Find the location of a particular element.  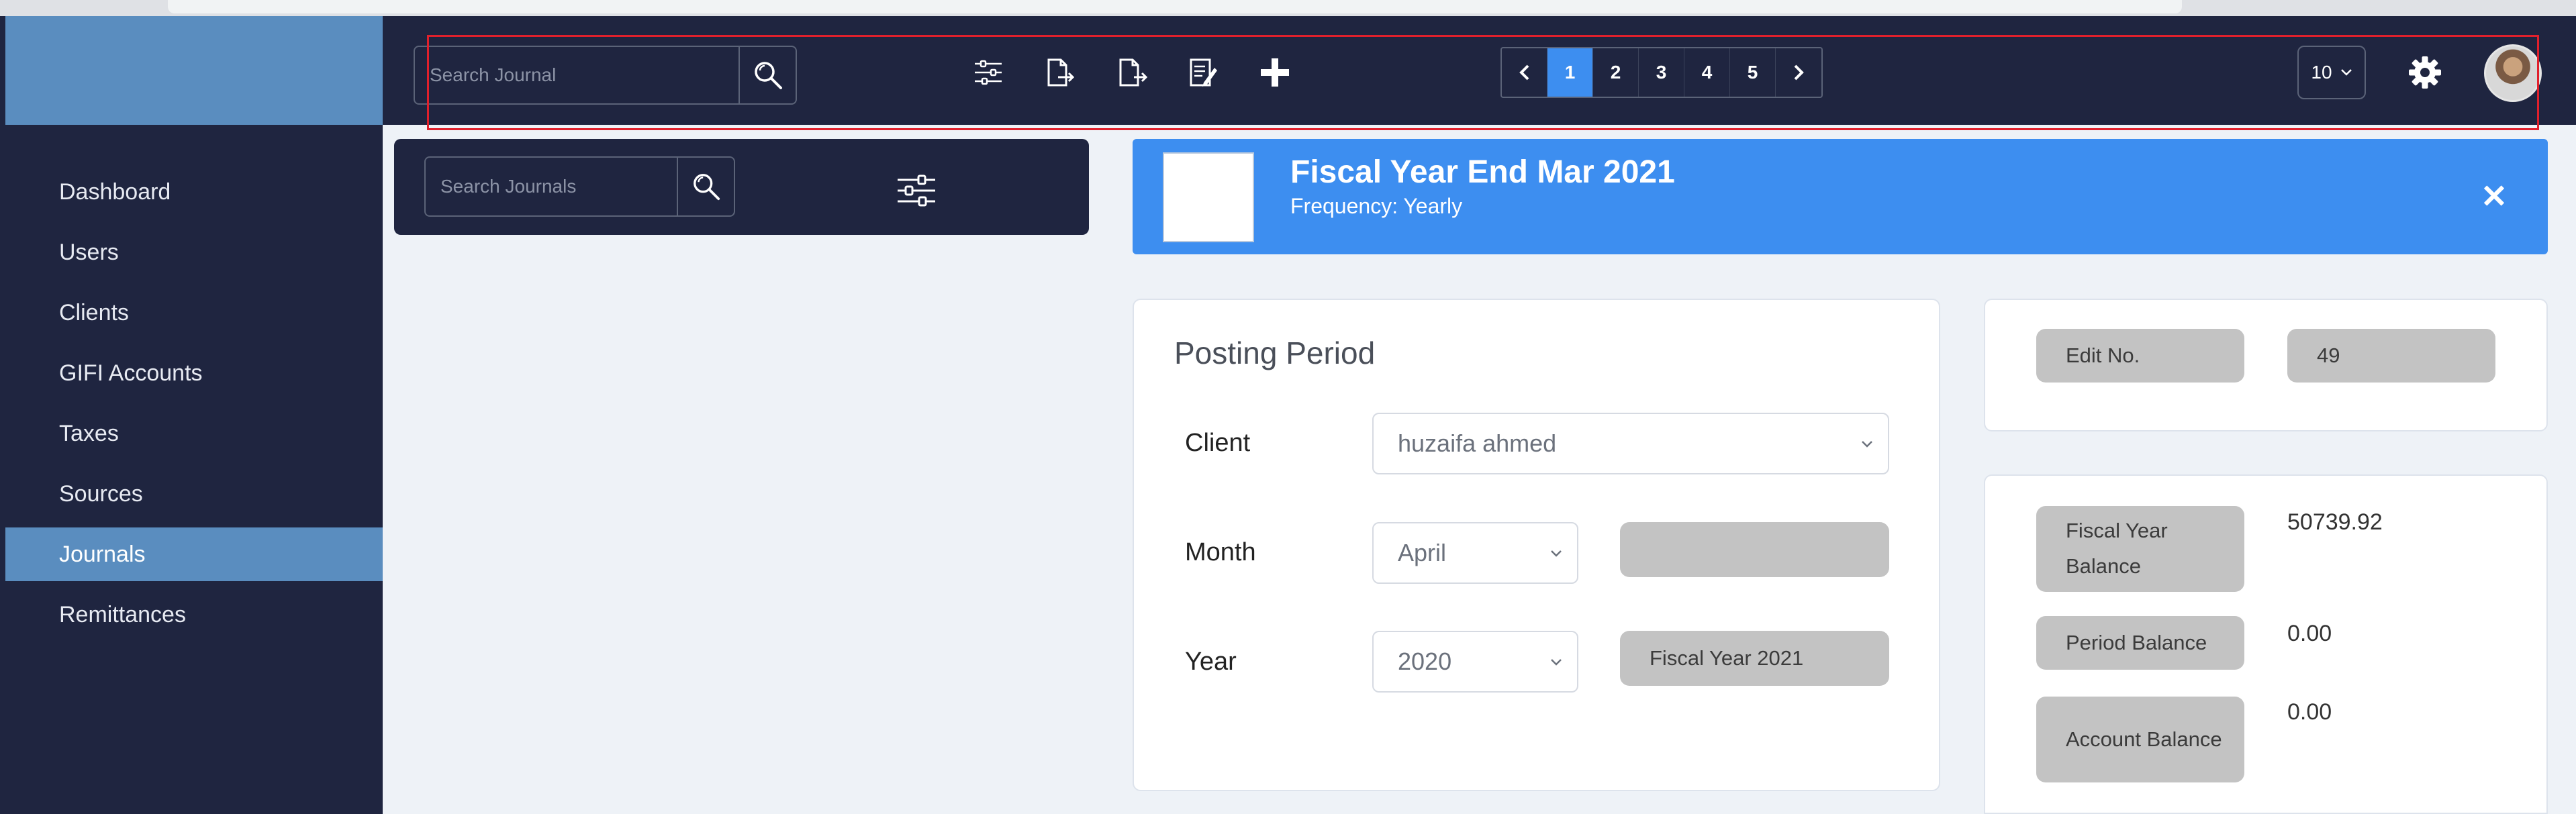

browser-chrome is located at coordinates (1288, 8).